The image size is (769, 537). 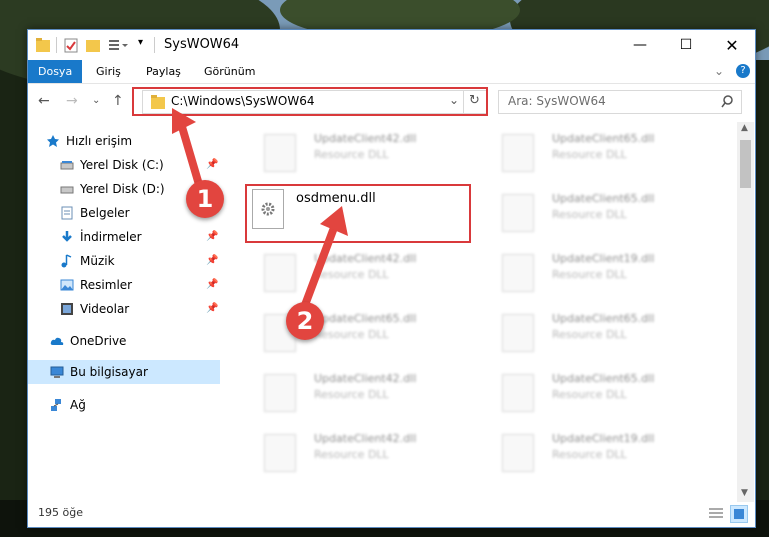 I want to click on scrollbar-thumb, so click(x=745, y=164).